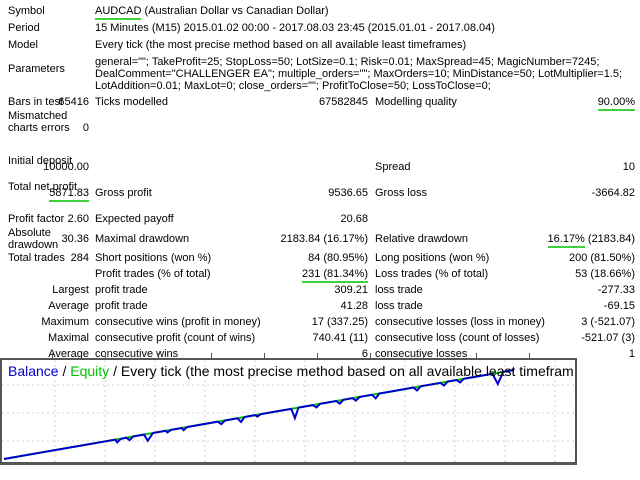 The height and width of the screenshot is (480, 640). What do you see at coordinates (90, 371) in the screenshot?
I see `chart-legend-part: Equity` at bounding box center [90, 371].